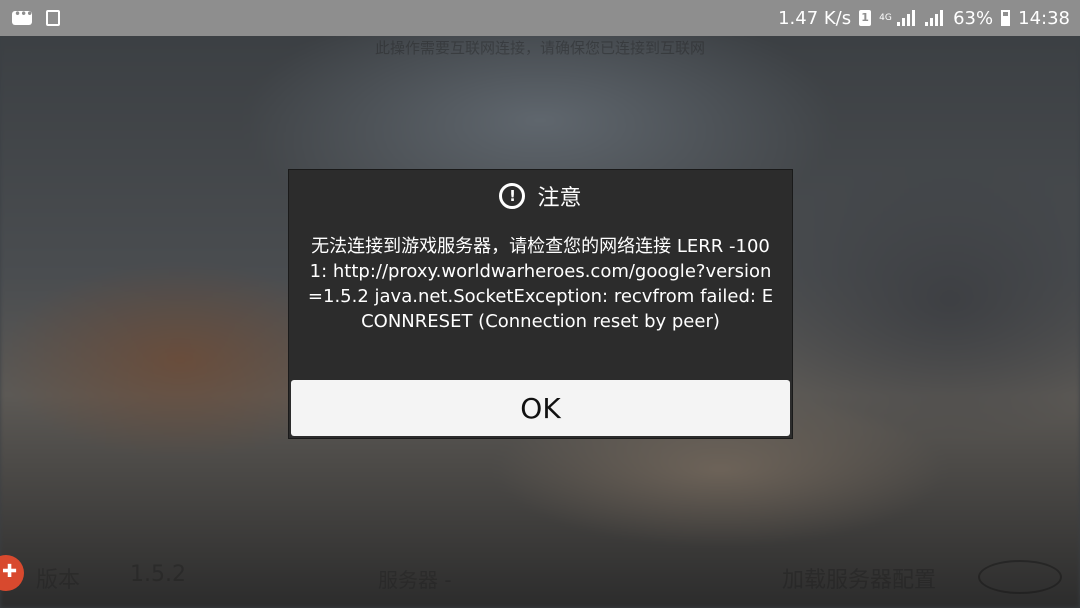 Image resolution: width=1080 pixels, height=608 pixels. What do you see at coordinates (907, 18) in the screenshot?
I see `signal-icon` at bounding box center [907, 18].